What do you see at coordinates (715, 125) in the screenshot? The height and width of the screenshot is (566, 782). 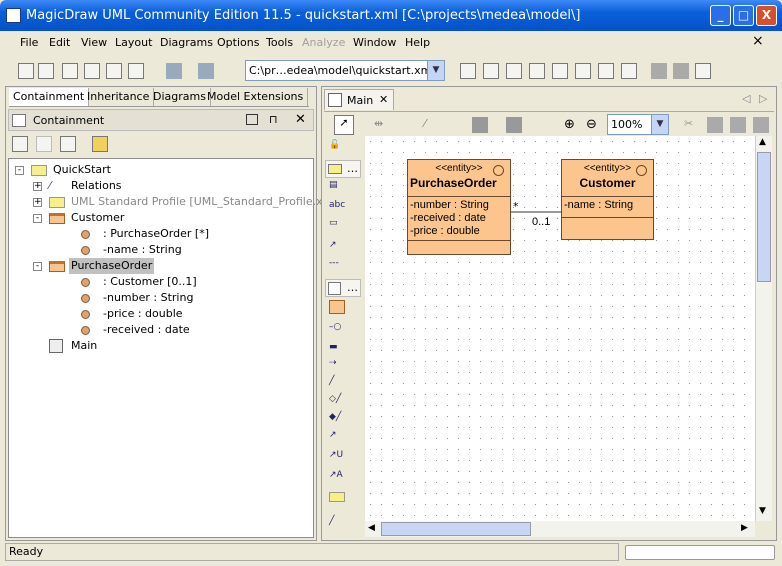 I see `copy-icon` at bounding box center [715, 125].